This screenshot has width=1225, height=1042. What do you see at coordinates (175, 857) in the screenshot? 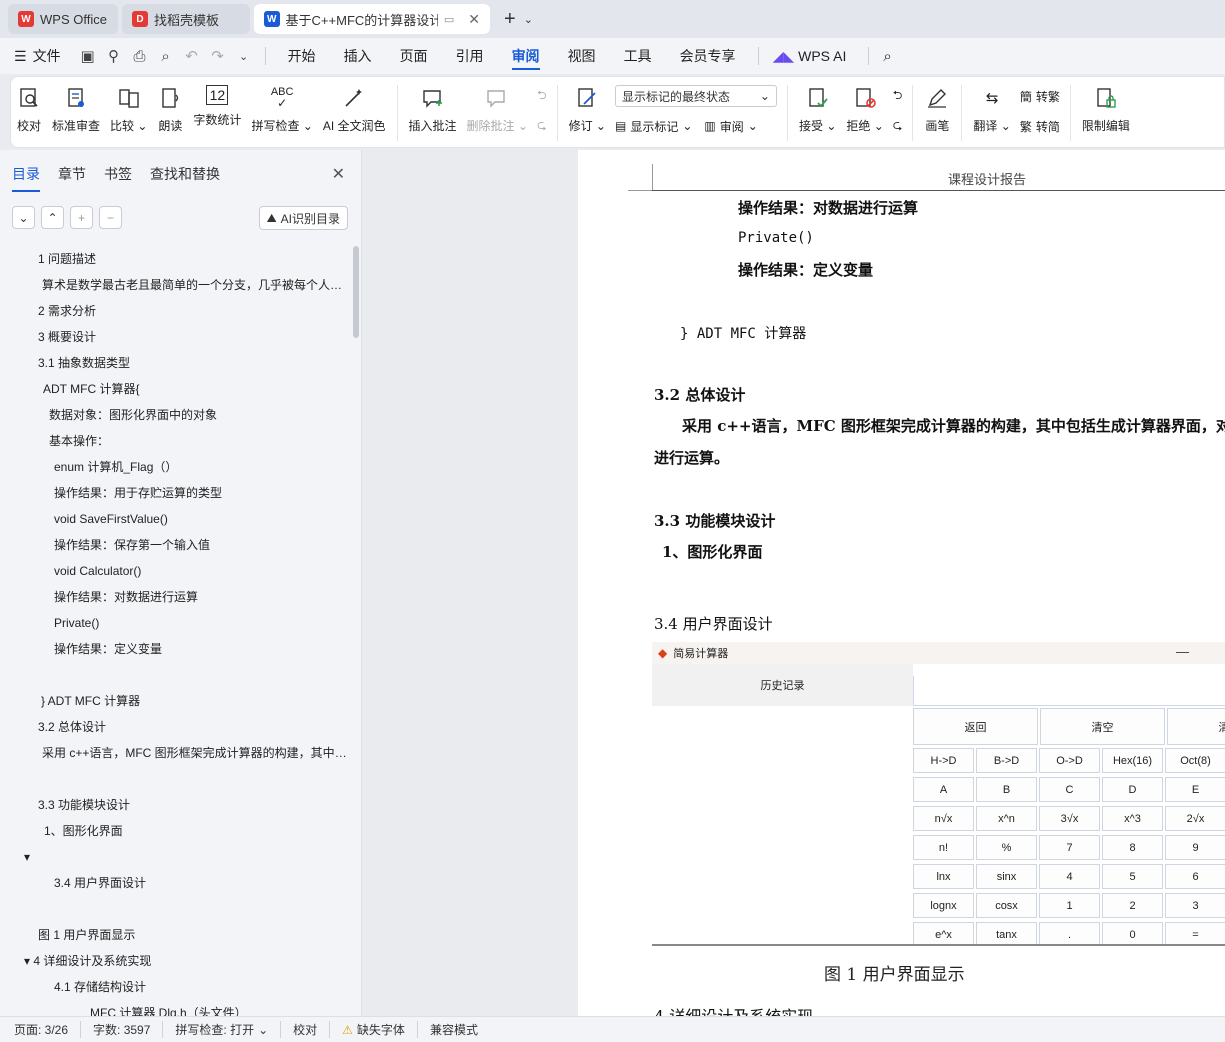
I see `toc-item: ▾` at bounding box center [175, 857].